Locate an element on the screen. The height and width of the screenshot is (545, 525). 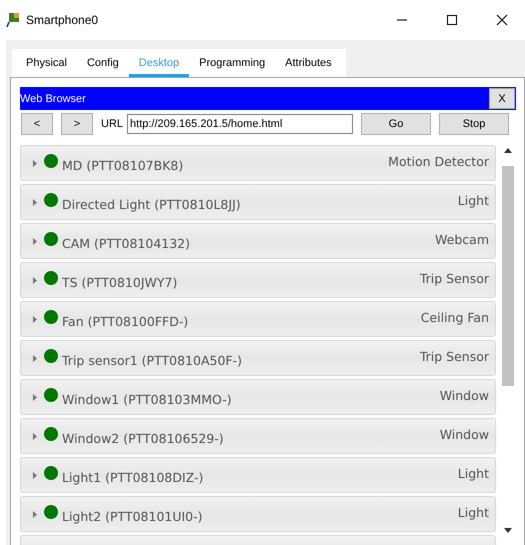
maximize-icon is located at coordinates (452, 20).